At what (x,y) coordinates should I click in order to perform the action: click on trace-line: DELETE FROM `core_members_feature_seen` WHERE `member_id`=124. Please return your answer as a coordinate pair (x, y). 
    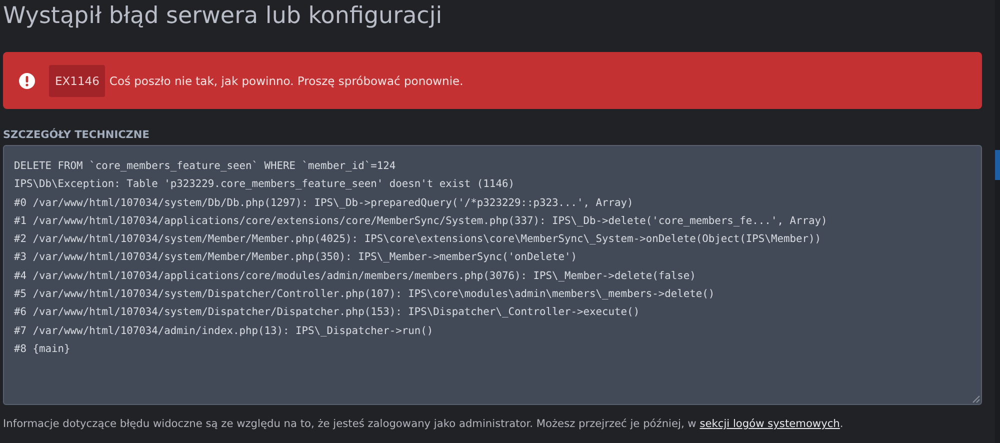
    Looking at the image, I should click on (205, 166).